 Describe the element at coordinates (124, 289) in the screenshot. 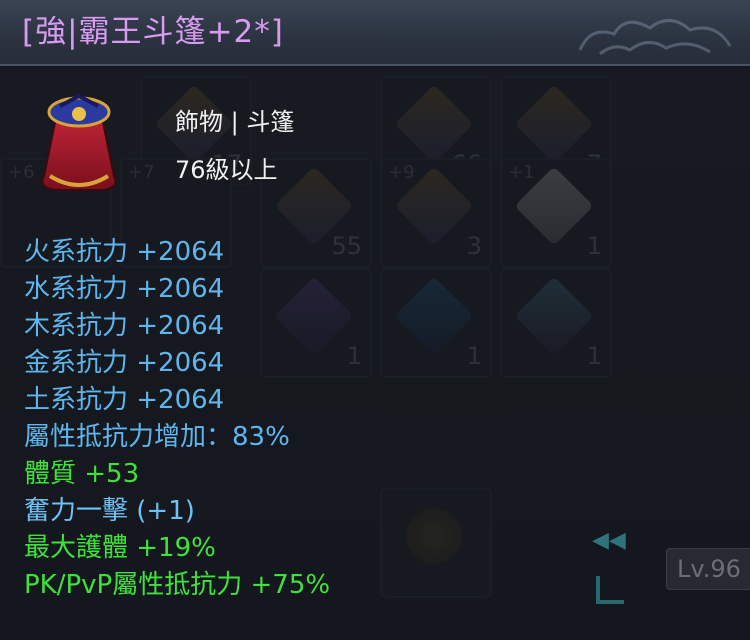

I see `stat-line: 水系抗力 +2064` at that location.